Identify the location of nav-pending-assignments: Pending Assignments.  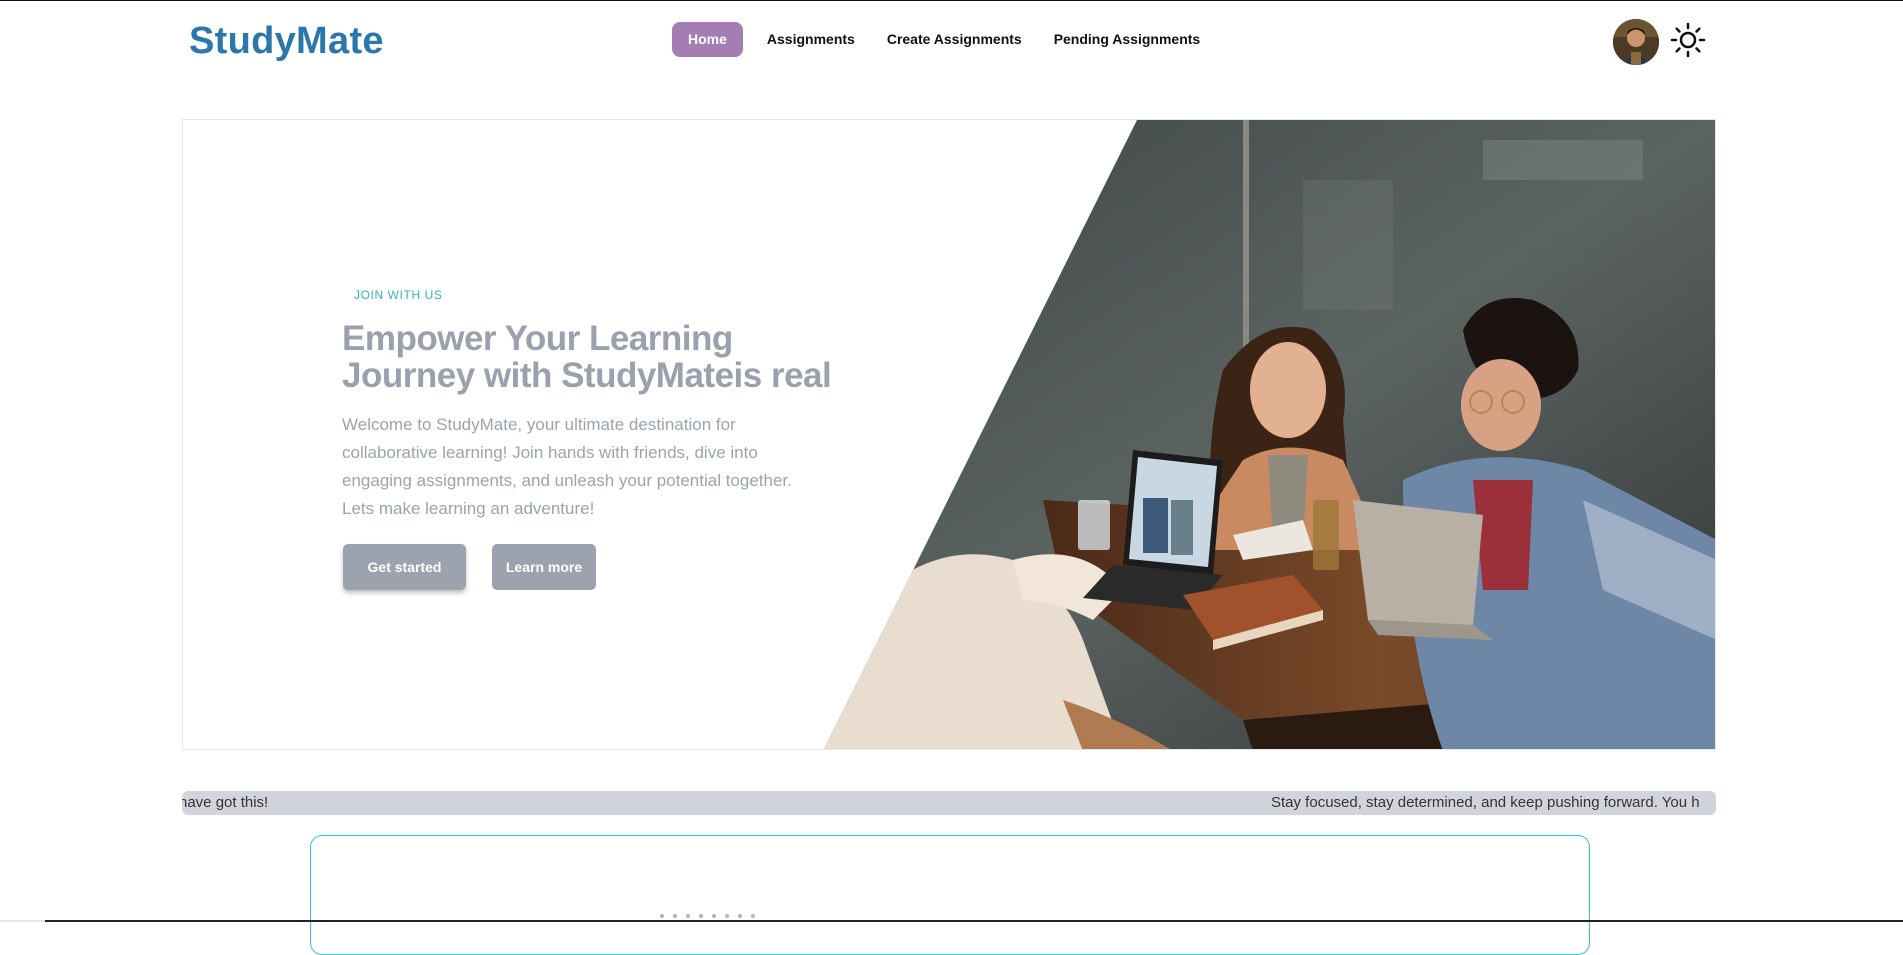
(1127, 39).